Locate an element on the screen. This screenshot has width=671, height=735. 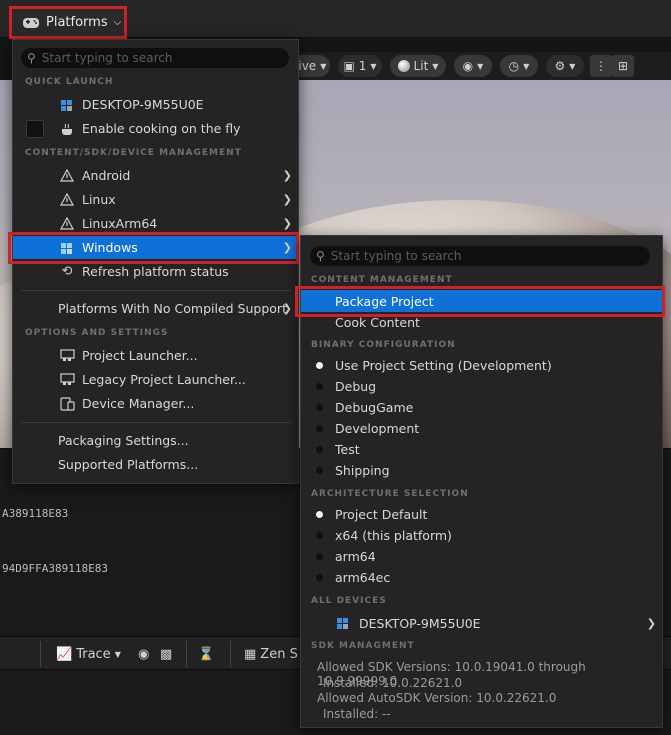
platforms-label: Platforms is located at coordinates (77, 22).